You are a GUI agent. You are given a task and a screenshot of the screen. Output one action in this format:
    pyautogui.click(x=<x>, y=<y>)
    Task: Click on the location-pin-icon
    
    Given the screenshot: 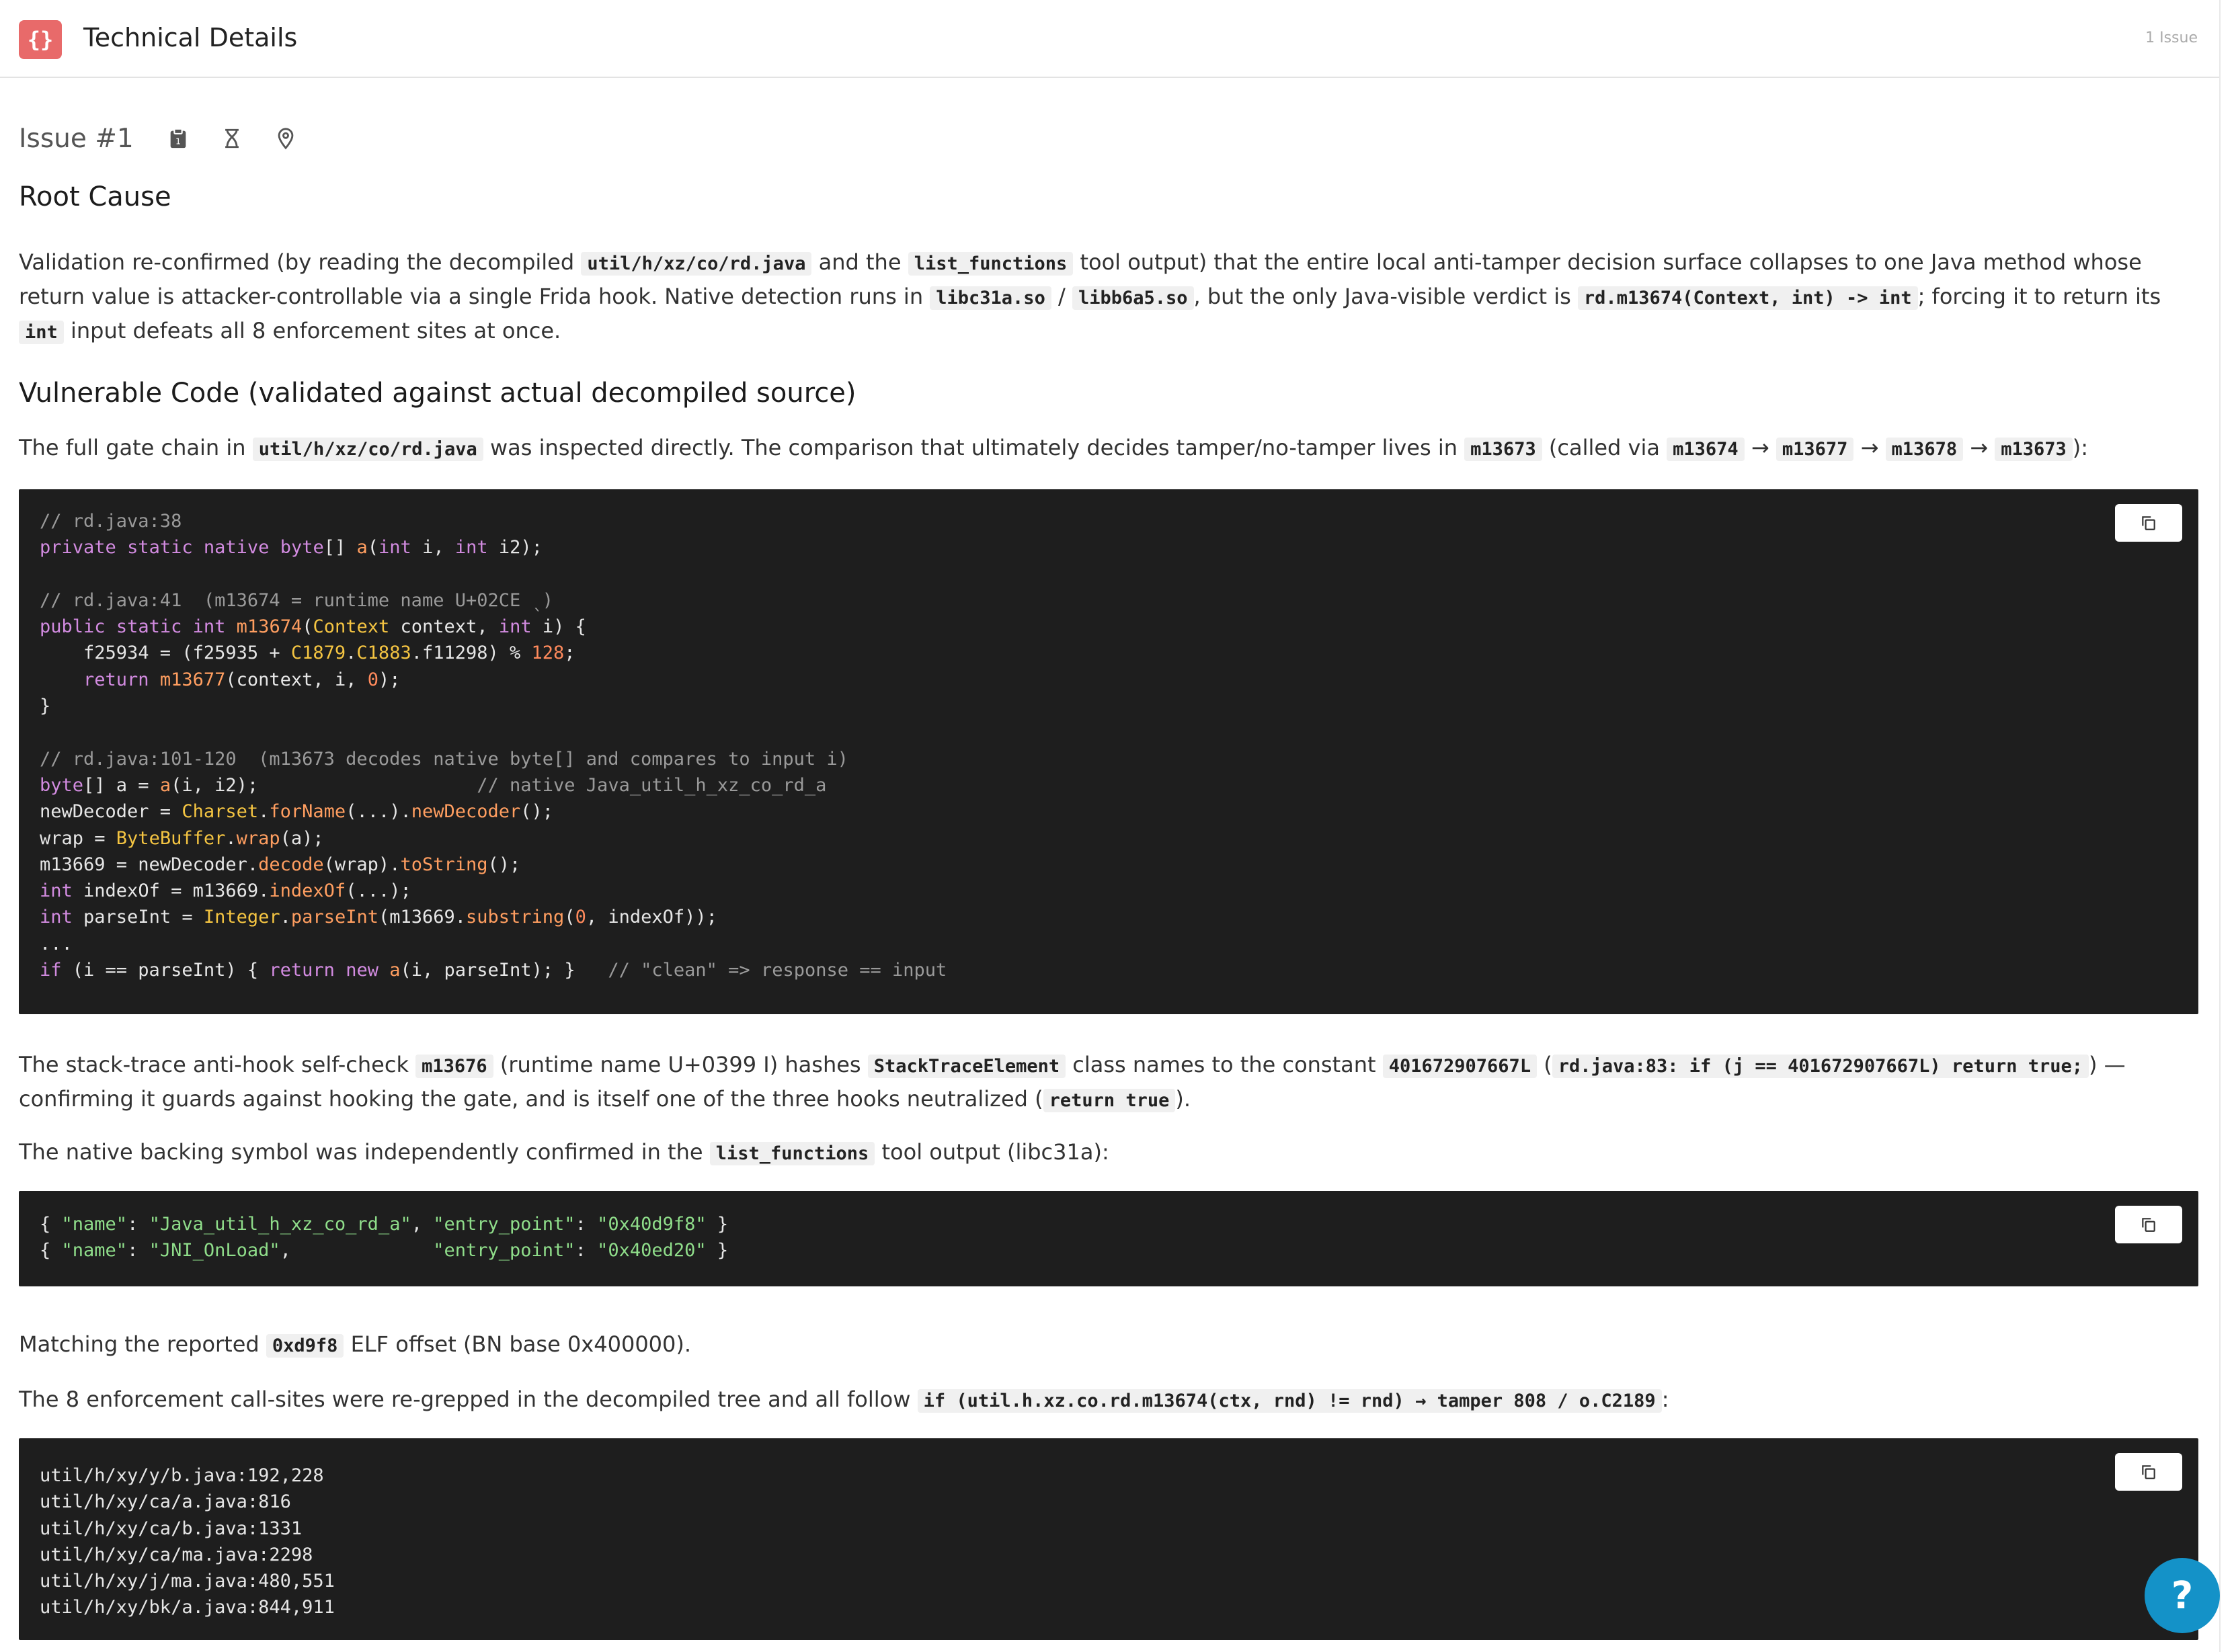 What is the action you would take?
    pyautogui.click(x=285, y=138)
    